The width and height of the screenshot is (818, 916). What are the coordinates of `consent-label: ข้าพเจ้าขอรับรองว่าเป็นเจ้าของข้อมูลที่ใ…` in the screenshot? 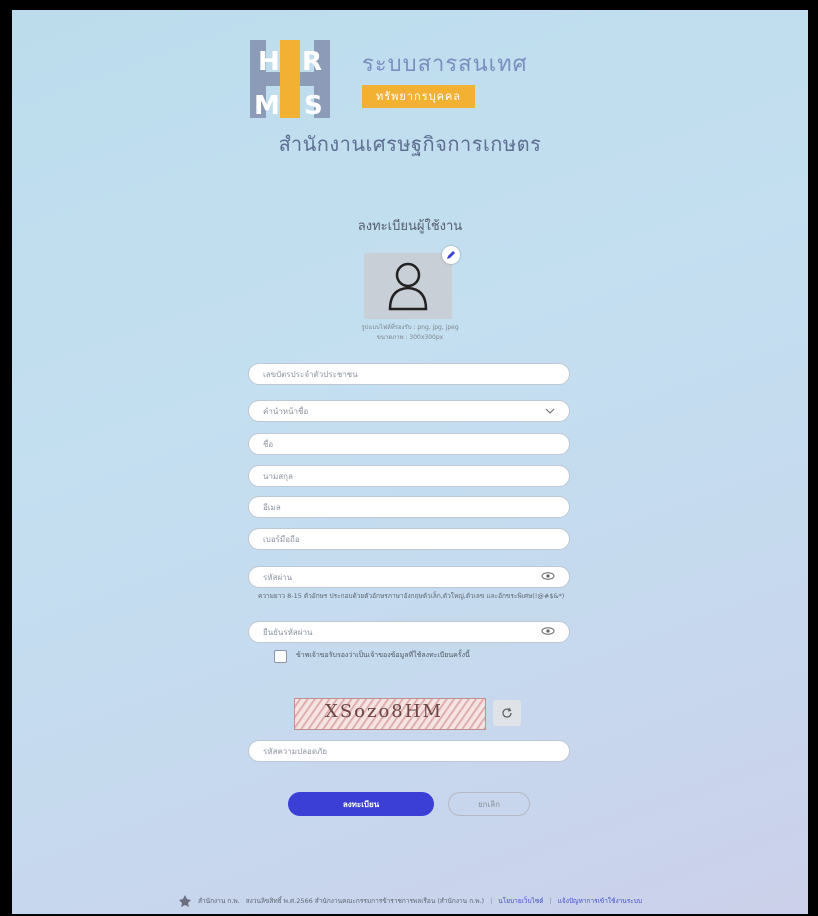 It's located at (383, 655).